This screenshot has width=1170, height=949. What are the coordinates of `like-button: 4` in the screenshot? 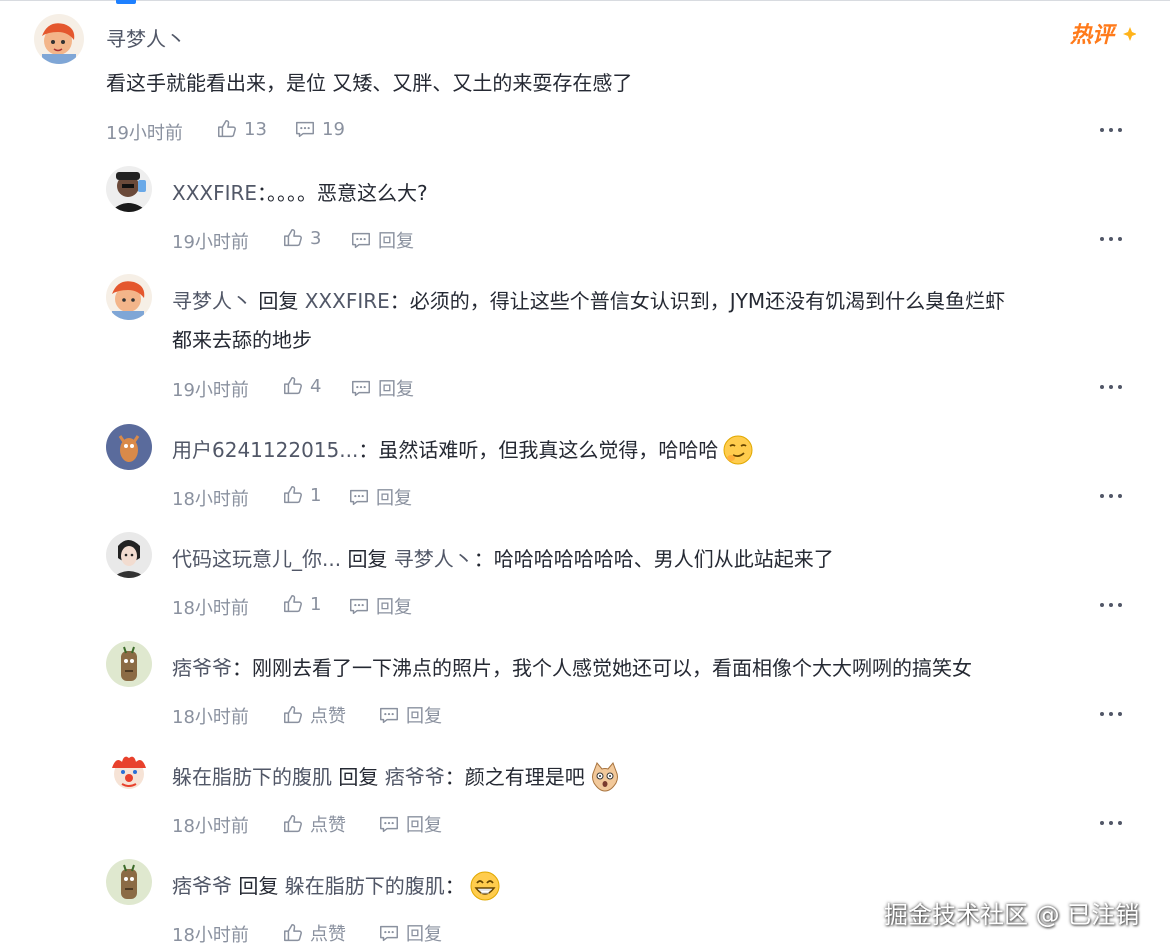 It's located at (301, 386).